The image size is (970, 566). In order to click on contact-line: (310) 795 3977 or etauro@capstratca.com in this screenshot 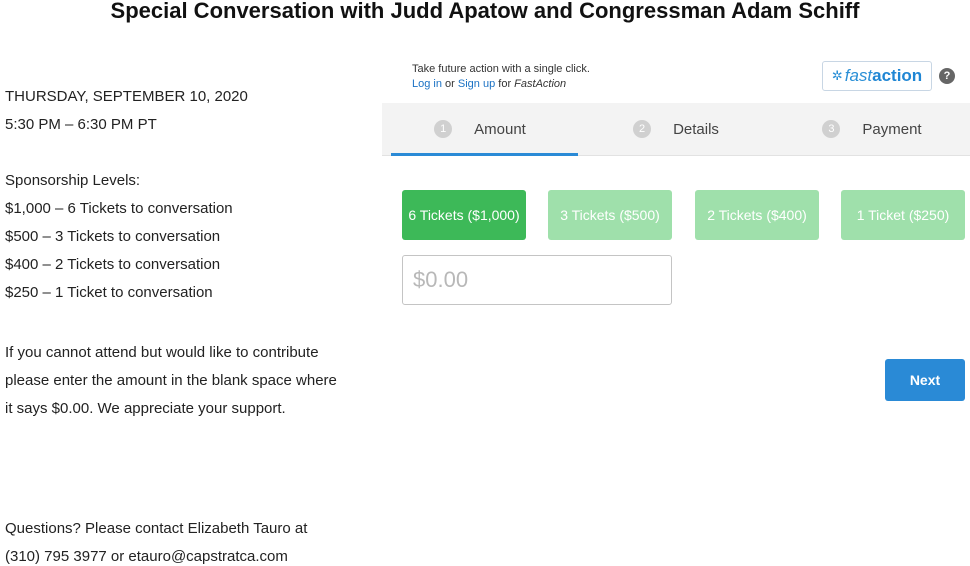, I will do `click(146, 556)`.